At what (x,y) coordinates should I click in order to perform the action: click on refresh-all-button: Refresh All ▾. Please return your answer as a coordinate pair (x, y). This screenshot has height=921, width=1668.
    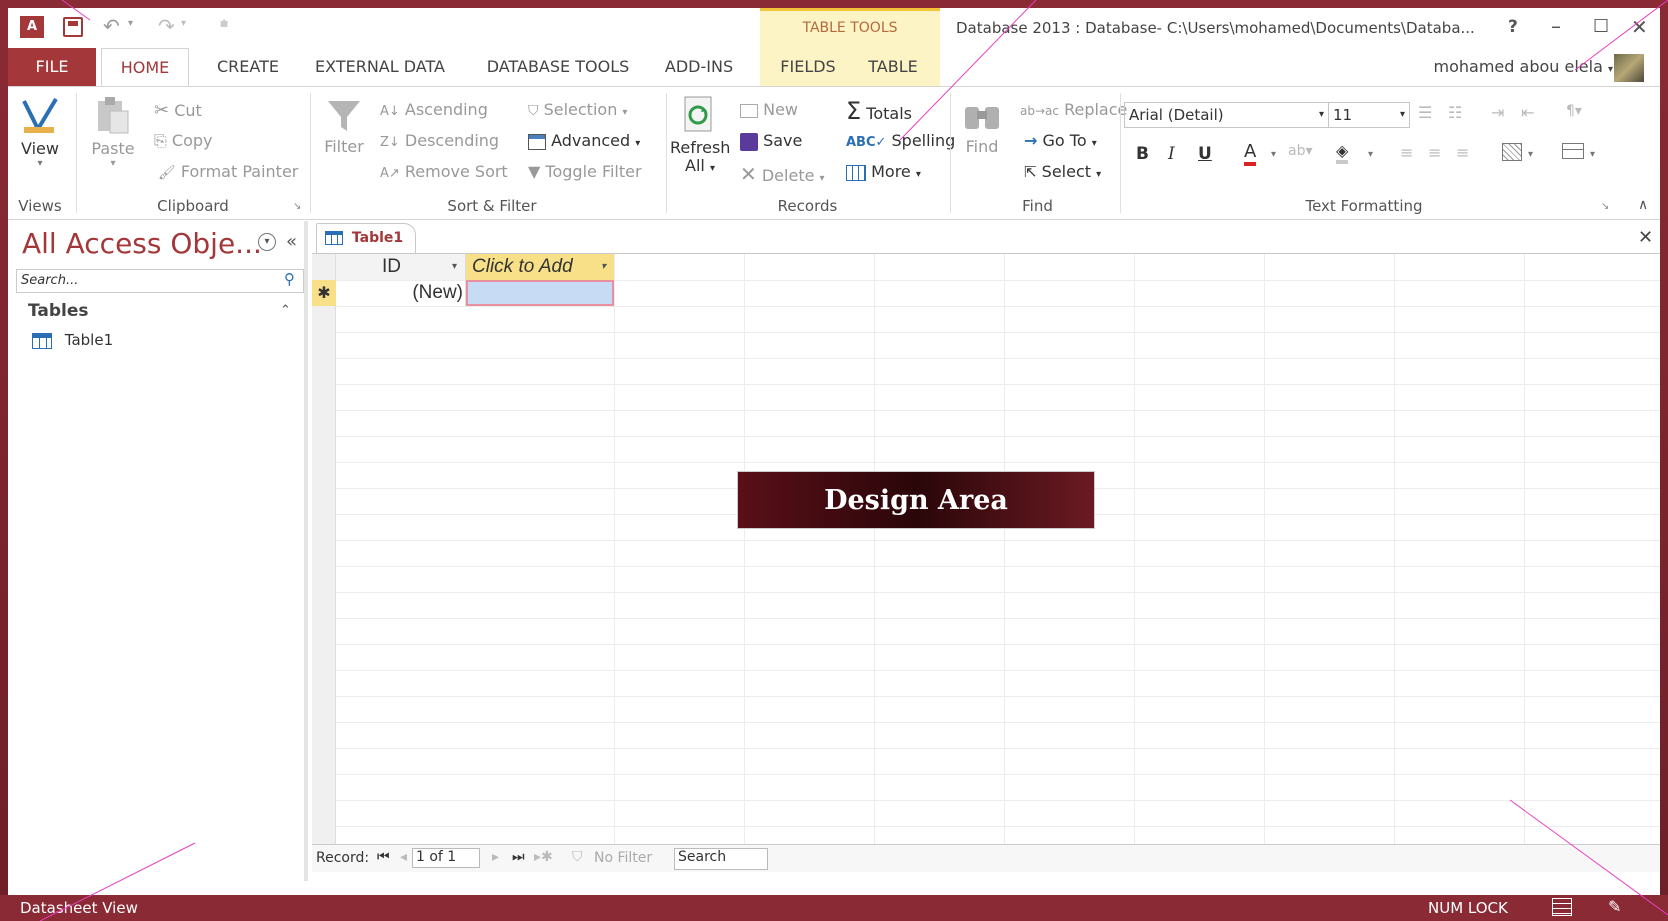
    Looking at the image, I should click on (700, 136).